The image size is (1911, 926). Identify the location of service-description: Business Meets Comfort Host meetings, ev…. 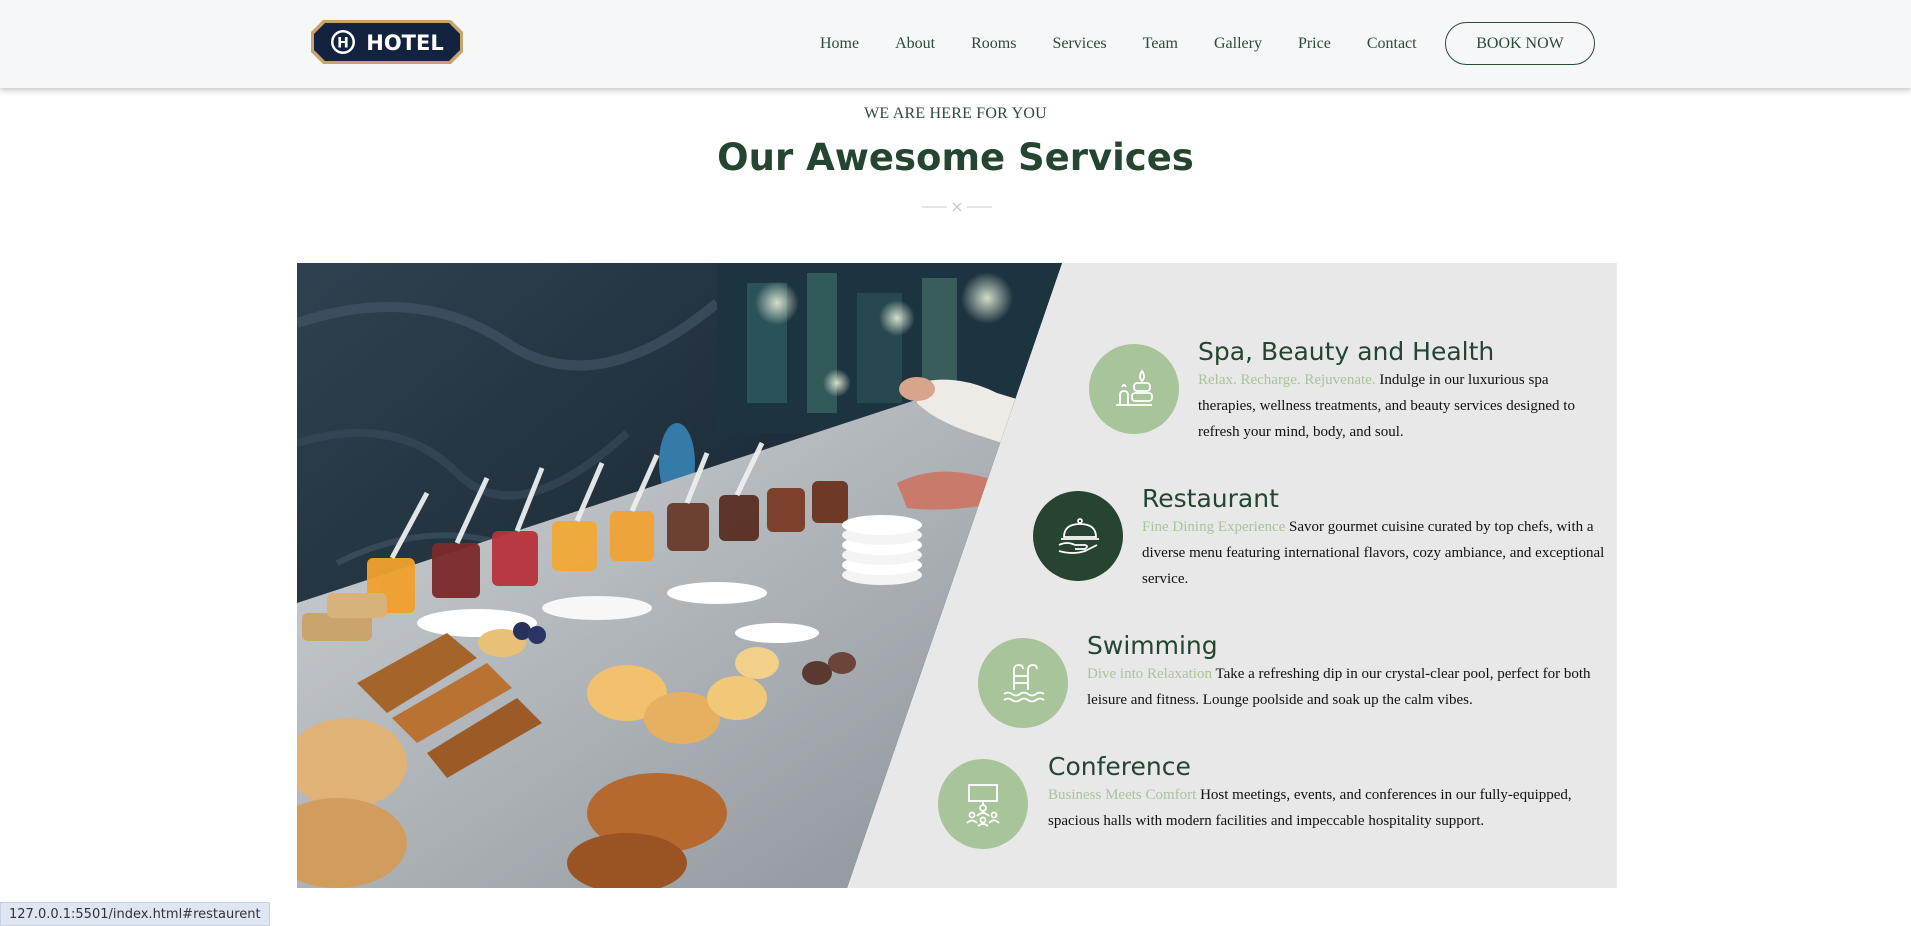
(1318, 808).